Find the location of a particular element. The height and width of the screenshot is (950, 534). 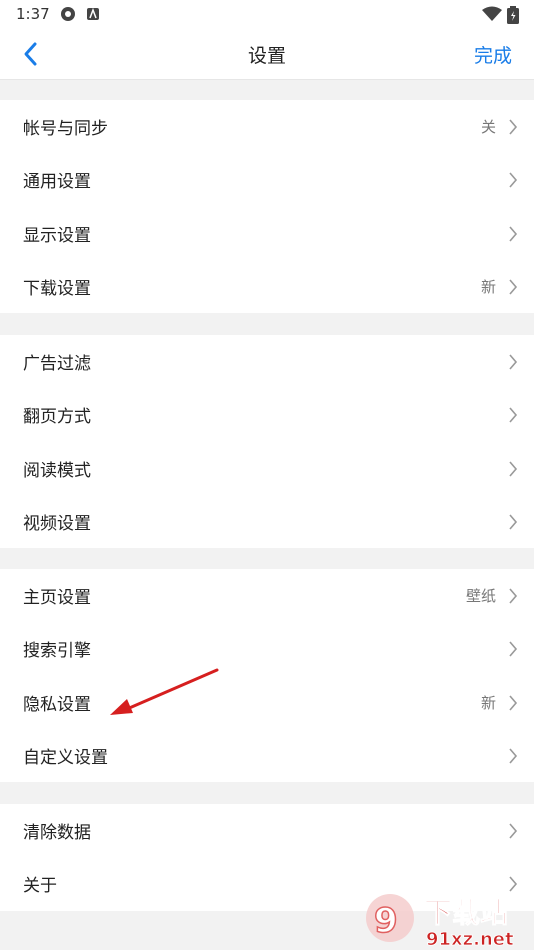

watermark-logo: 9 下载站 91xz.net is located at coordinates (440, 922).